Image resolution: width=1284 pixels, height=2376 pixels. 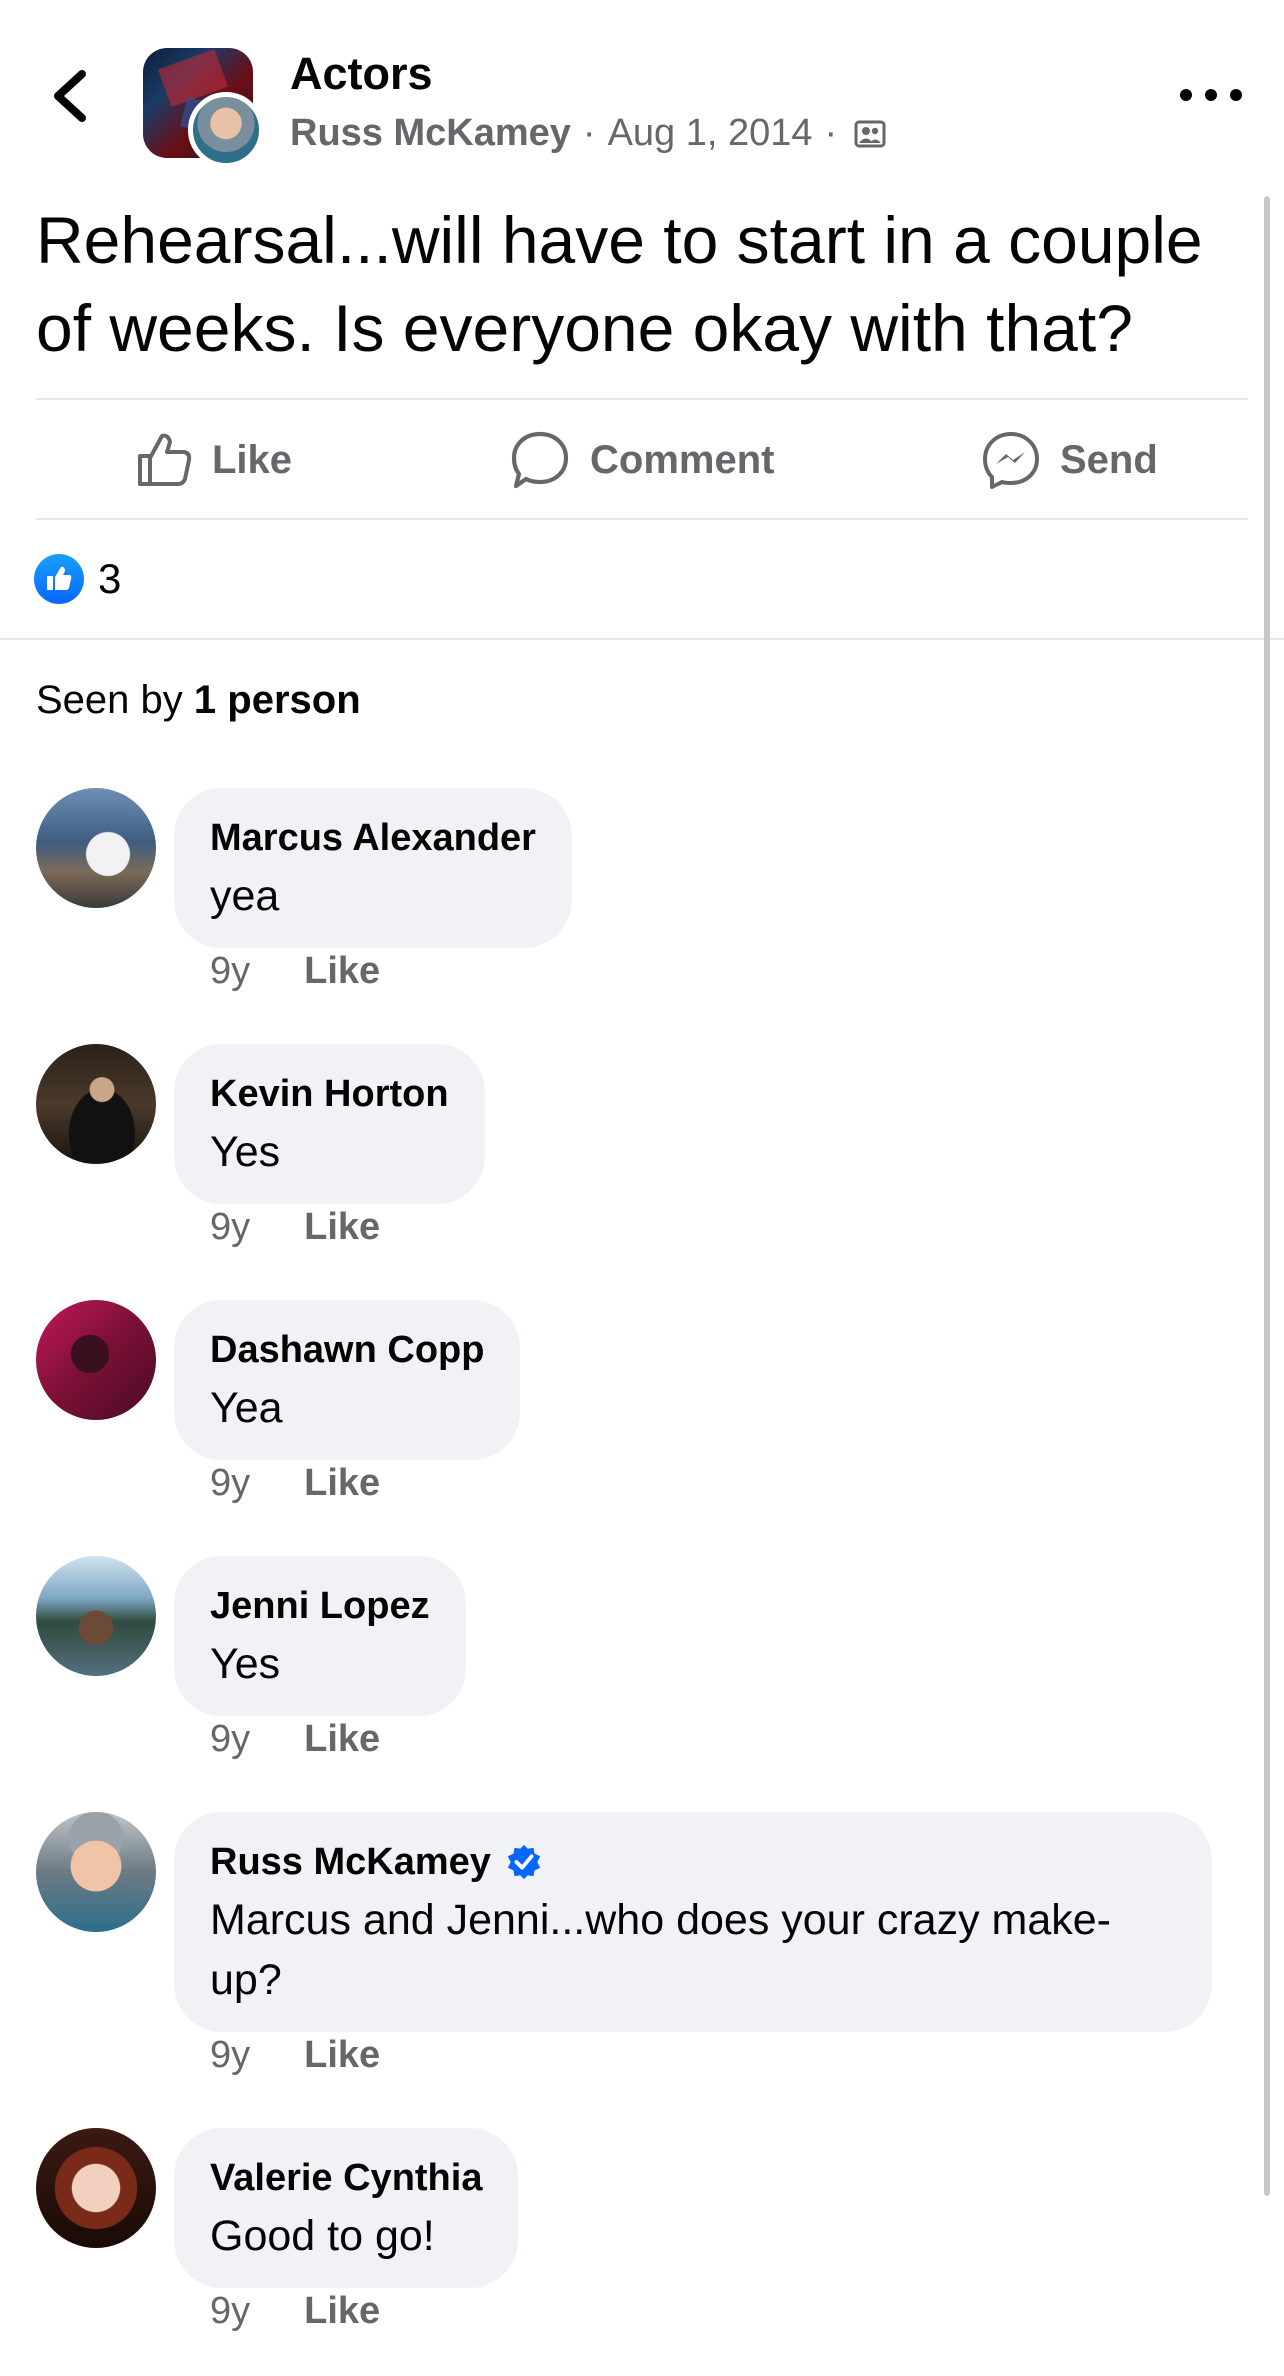 I want to click on more-options-button, so click(x=1211, y=95).